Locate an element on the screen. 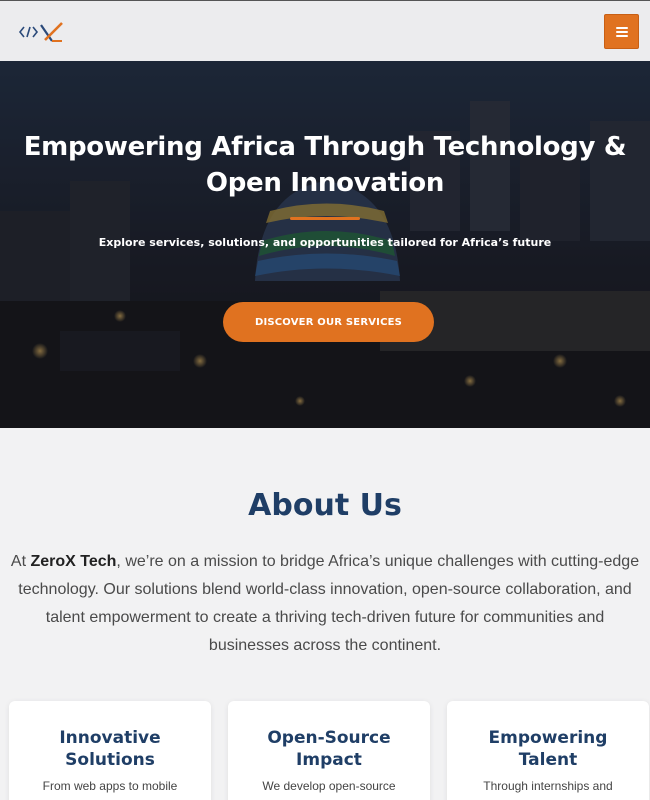 Image resolution: width=650 pixels, height=800 pixels. card-text: Through internships and is located at coordinates (548, 786).